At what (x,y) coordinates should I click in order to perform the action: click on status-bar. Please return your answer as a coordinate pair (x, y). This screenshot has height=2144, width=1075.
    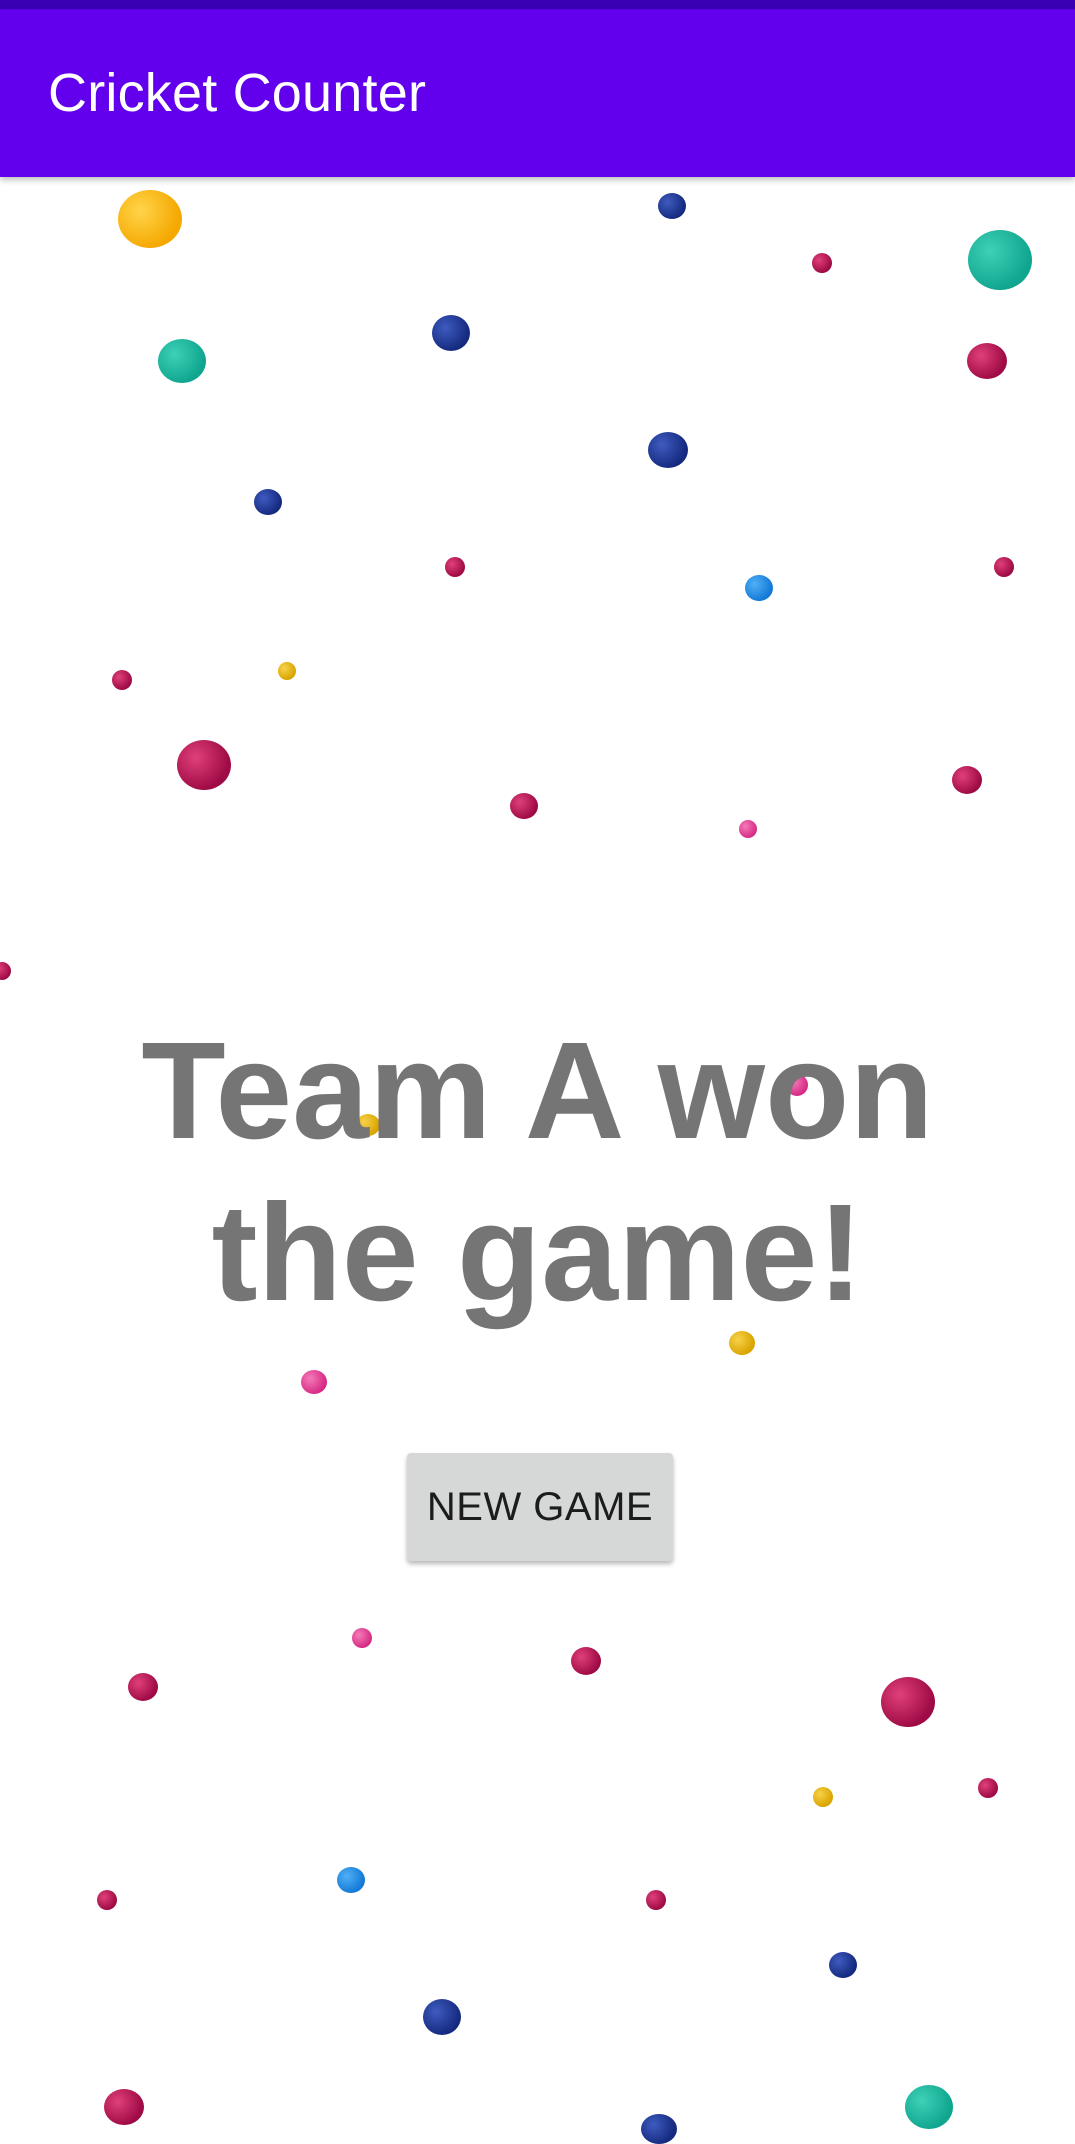
    Looking at the image, I should click on (537, 4).